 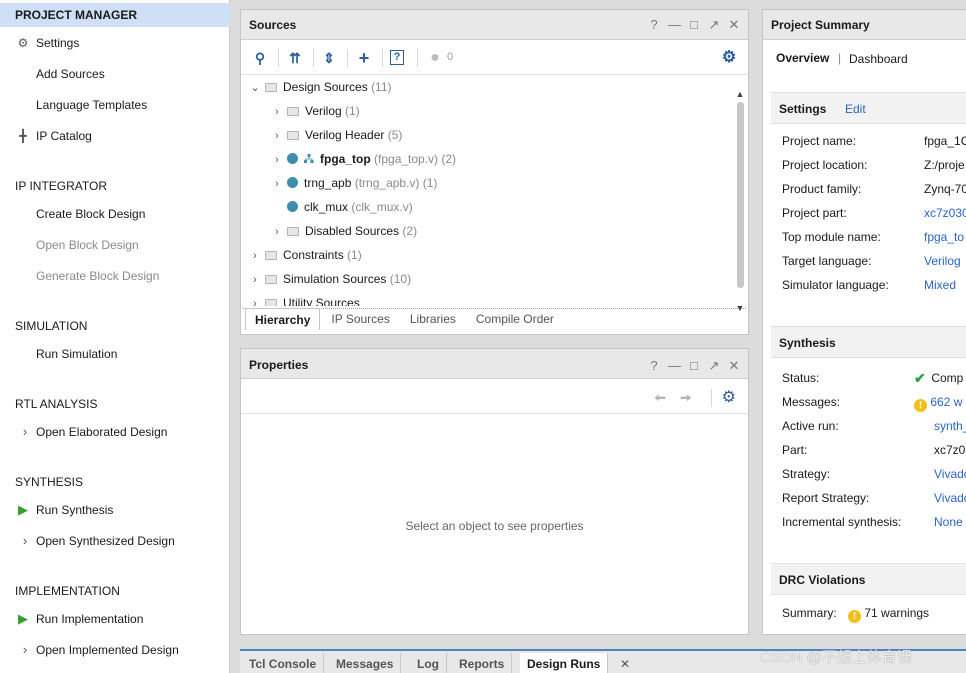 What do you see at coordinates (365, 663) in the screenshot?
I see `tab-messages: Messages` at bounding box center [365, 663].